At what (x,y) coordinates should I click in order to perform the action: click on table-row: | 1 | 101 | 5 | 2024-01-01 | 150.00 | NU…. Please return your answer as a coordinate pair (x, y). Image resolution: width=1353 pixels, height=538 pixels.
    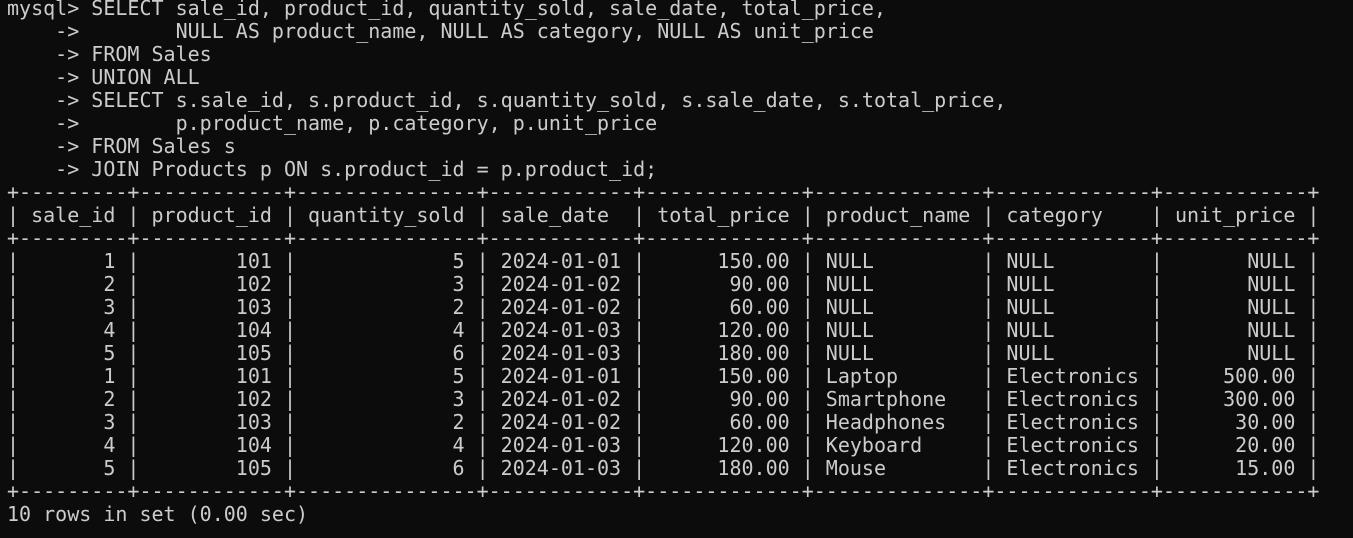
    Looking at the image, I should click on (663, 261).